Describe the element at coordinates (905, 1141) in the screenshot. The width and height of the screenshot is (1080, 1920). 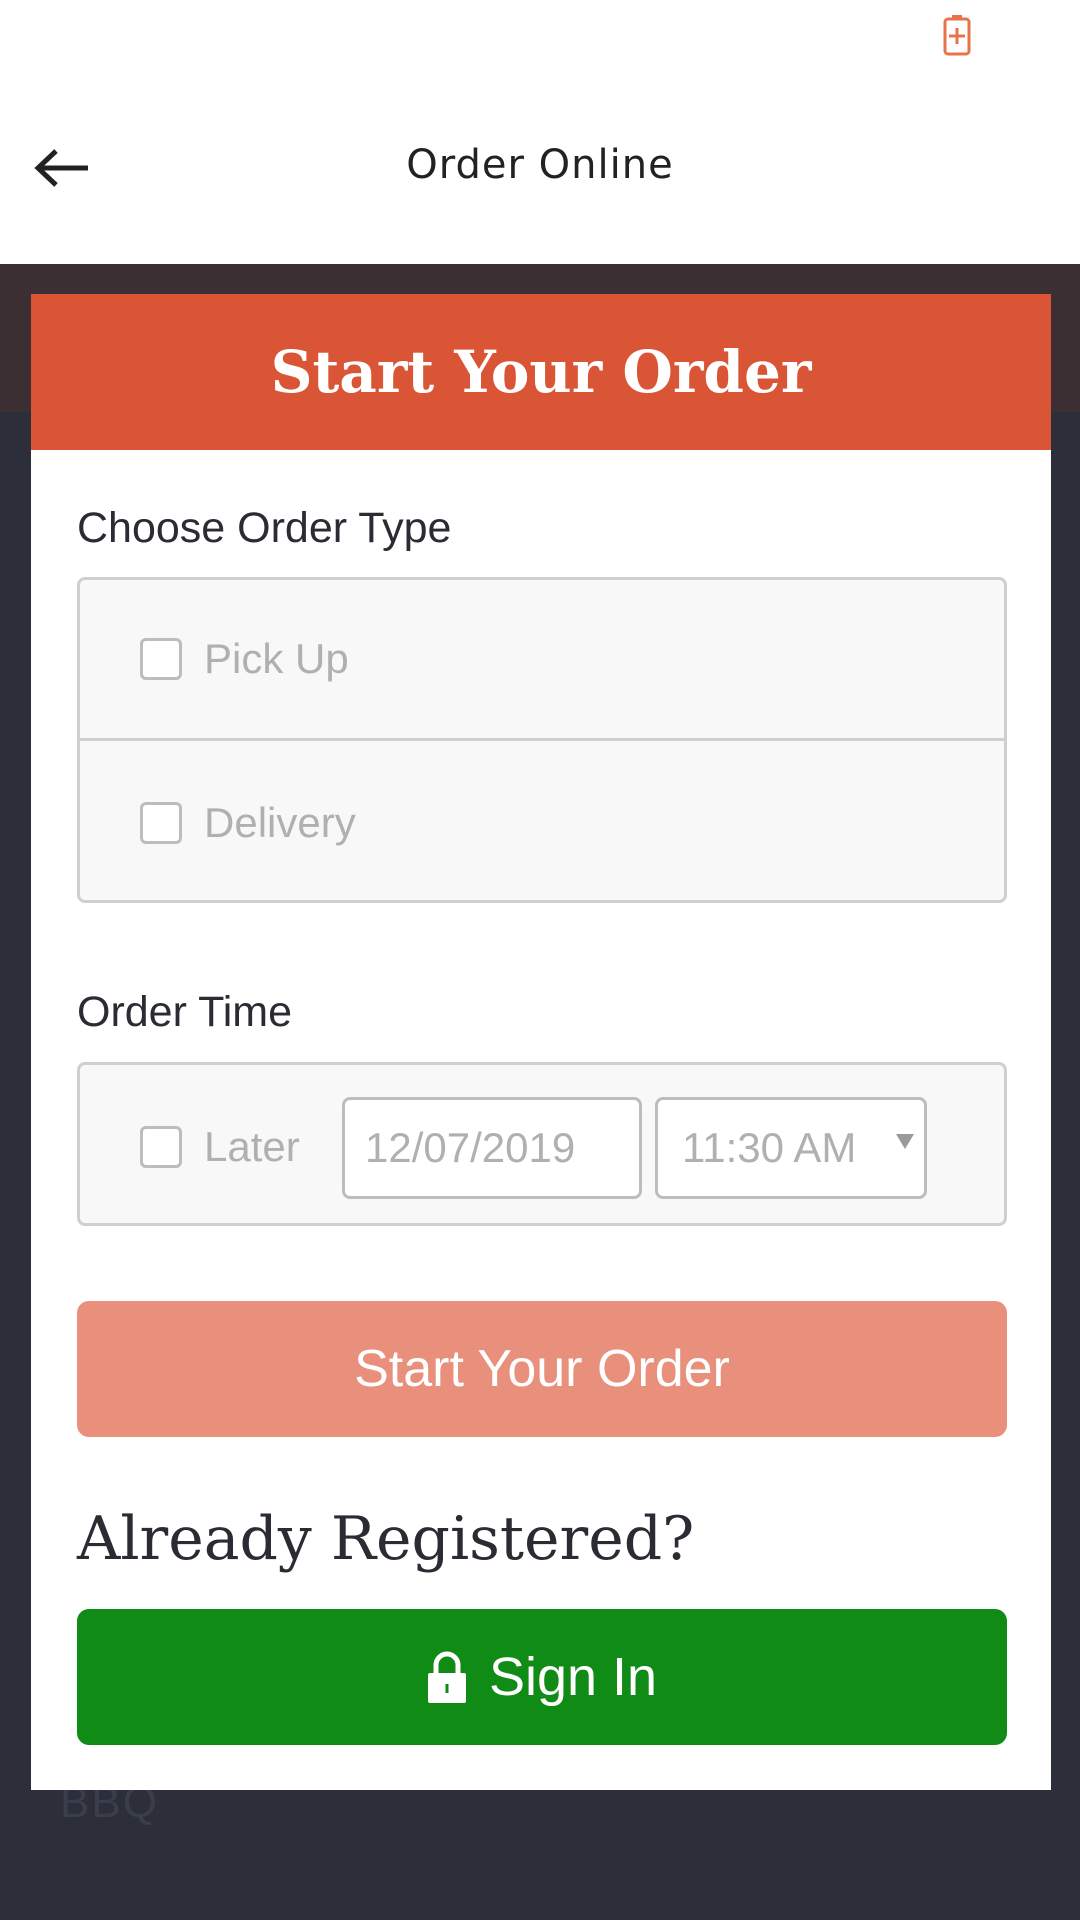
I see `chevron-down-icon` at that location.